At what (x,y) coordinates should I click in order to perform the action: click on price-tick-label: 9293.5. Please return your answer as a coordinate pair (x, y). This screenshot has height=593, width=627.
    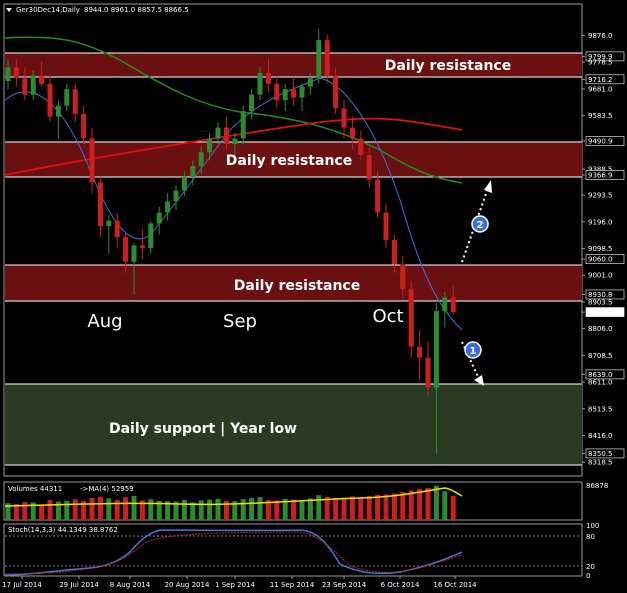
    Looking at the image, I should click on (600, 196).